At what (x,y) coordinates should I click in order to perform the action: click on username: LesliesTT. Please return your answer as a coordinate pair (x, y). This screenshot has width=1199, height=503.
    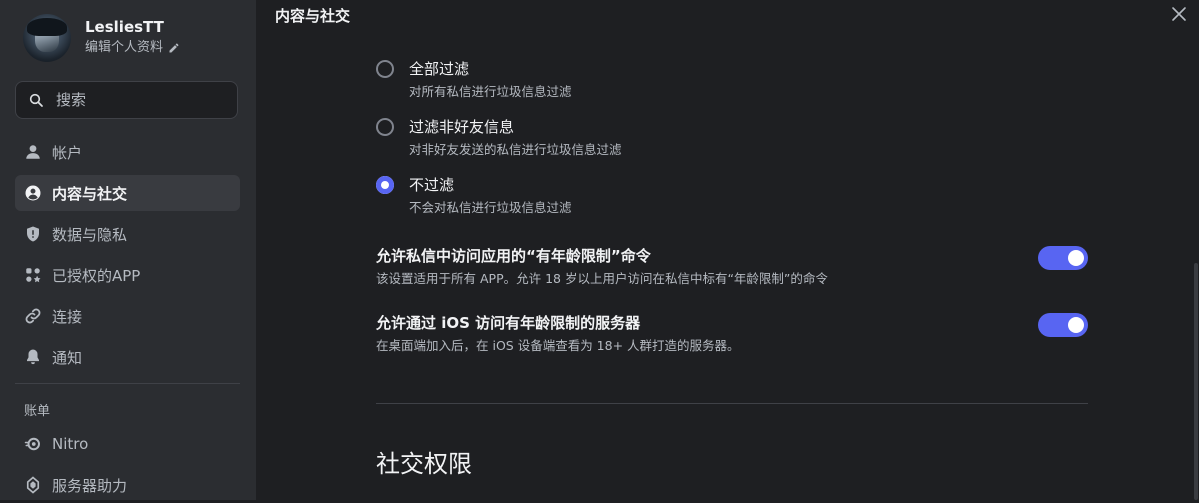
    Looking at the image, I should click on (124, 27).